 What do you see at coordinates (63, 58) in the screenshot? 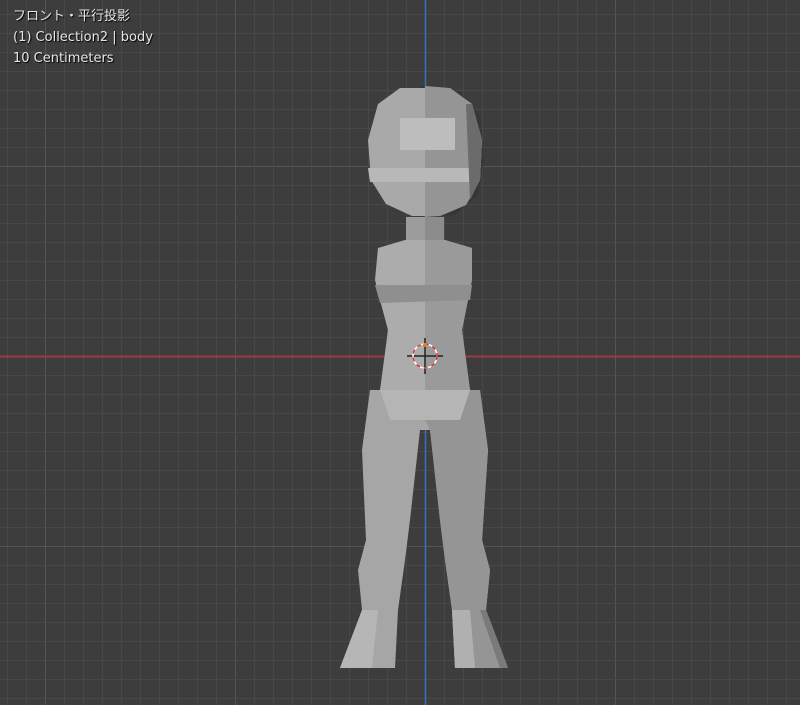
I see `grid-scale: 10 Centimeters` at bounding box center [63, 58].